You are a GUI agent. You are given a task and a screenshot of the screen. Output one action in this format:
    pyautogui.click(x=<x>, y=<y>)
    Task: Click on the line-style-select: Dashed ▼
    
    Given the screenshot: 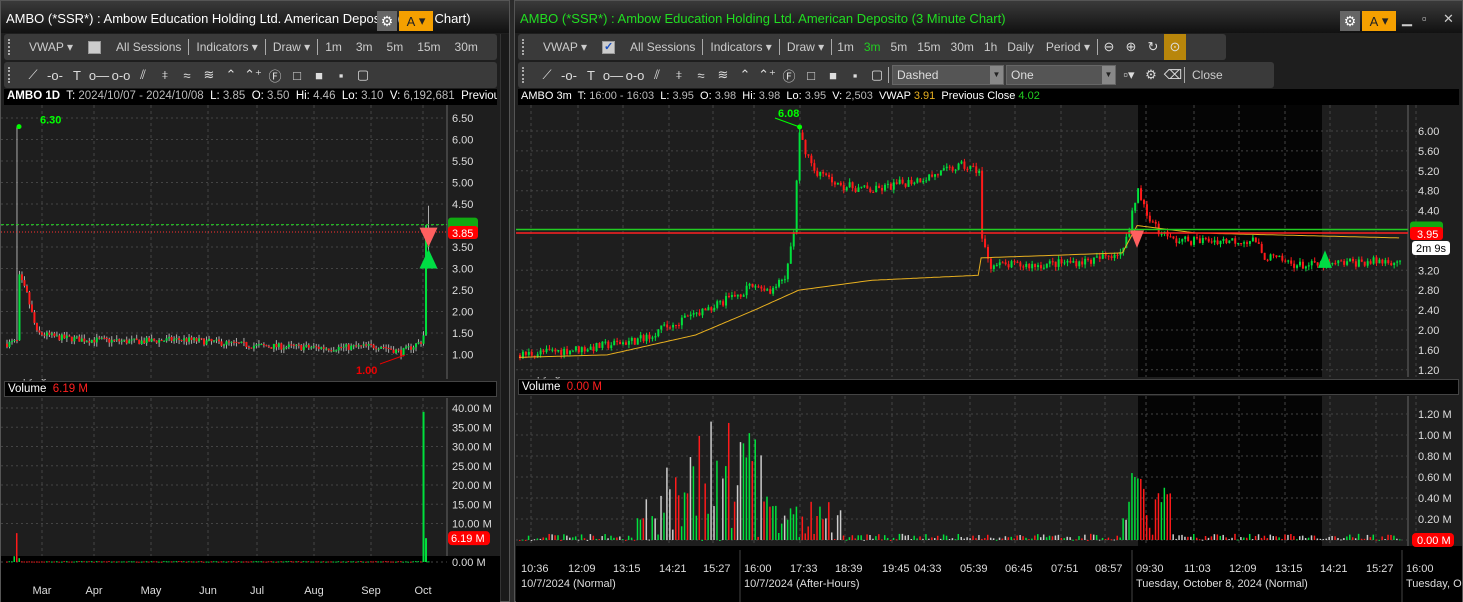 What is the action you would take?
    pyautogui.click(x=948, y=75)
    